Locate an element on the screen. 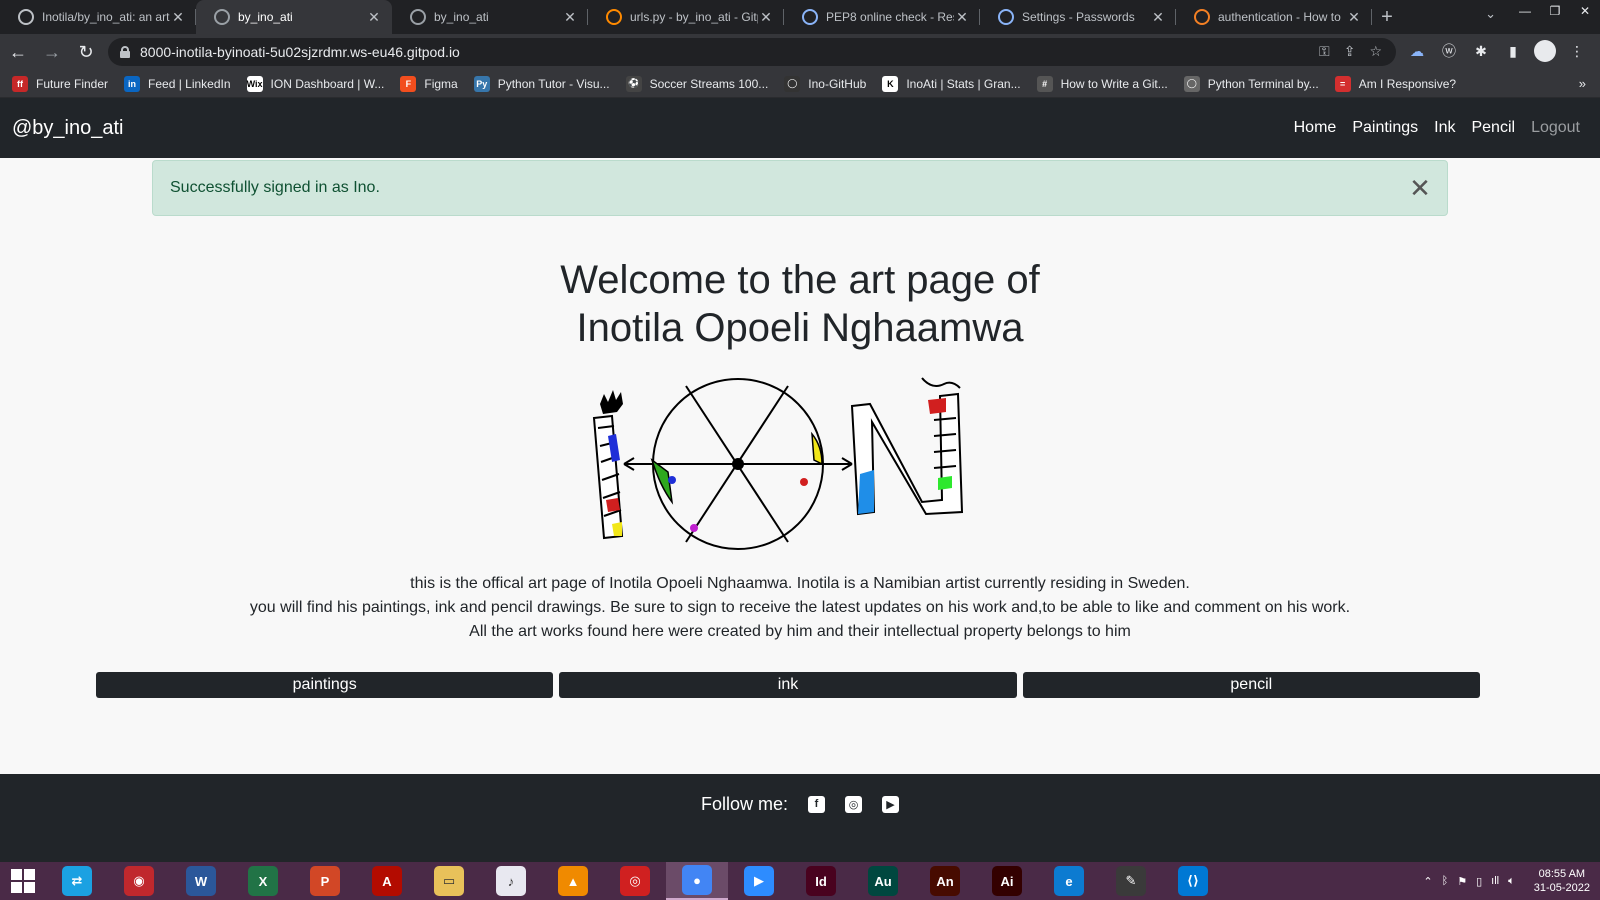 This screenshot has width=1600, height=900. battery-icon: ▯ is located at coordinates (1479, 881).